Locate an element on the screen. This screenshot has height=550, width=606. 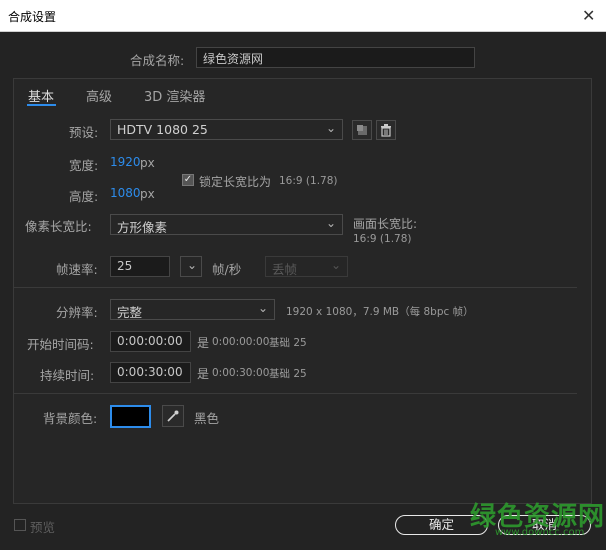
comp-name-label: 合成名称: is located at coordinates (157, 60).